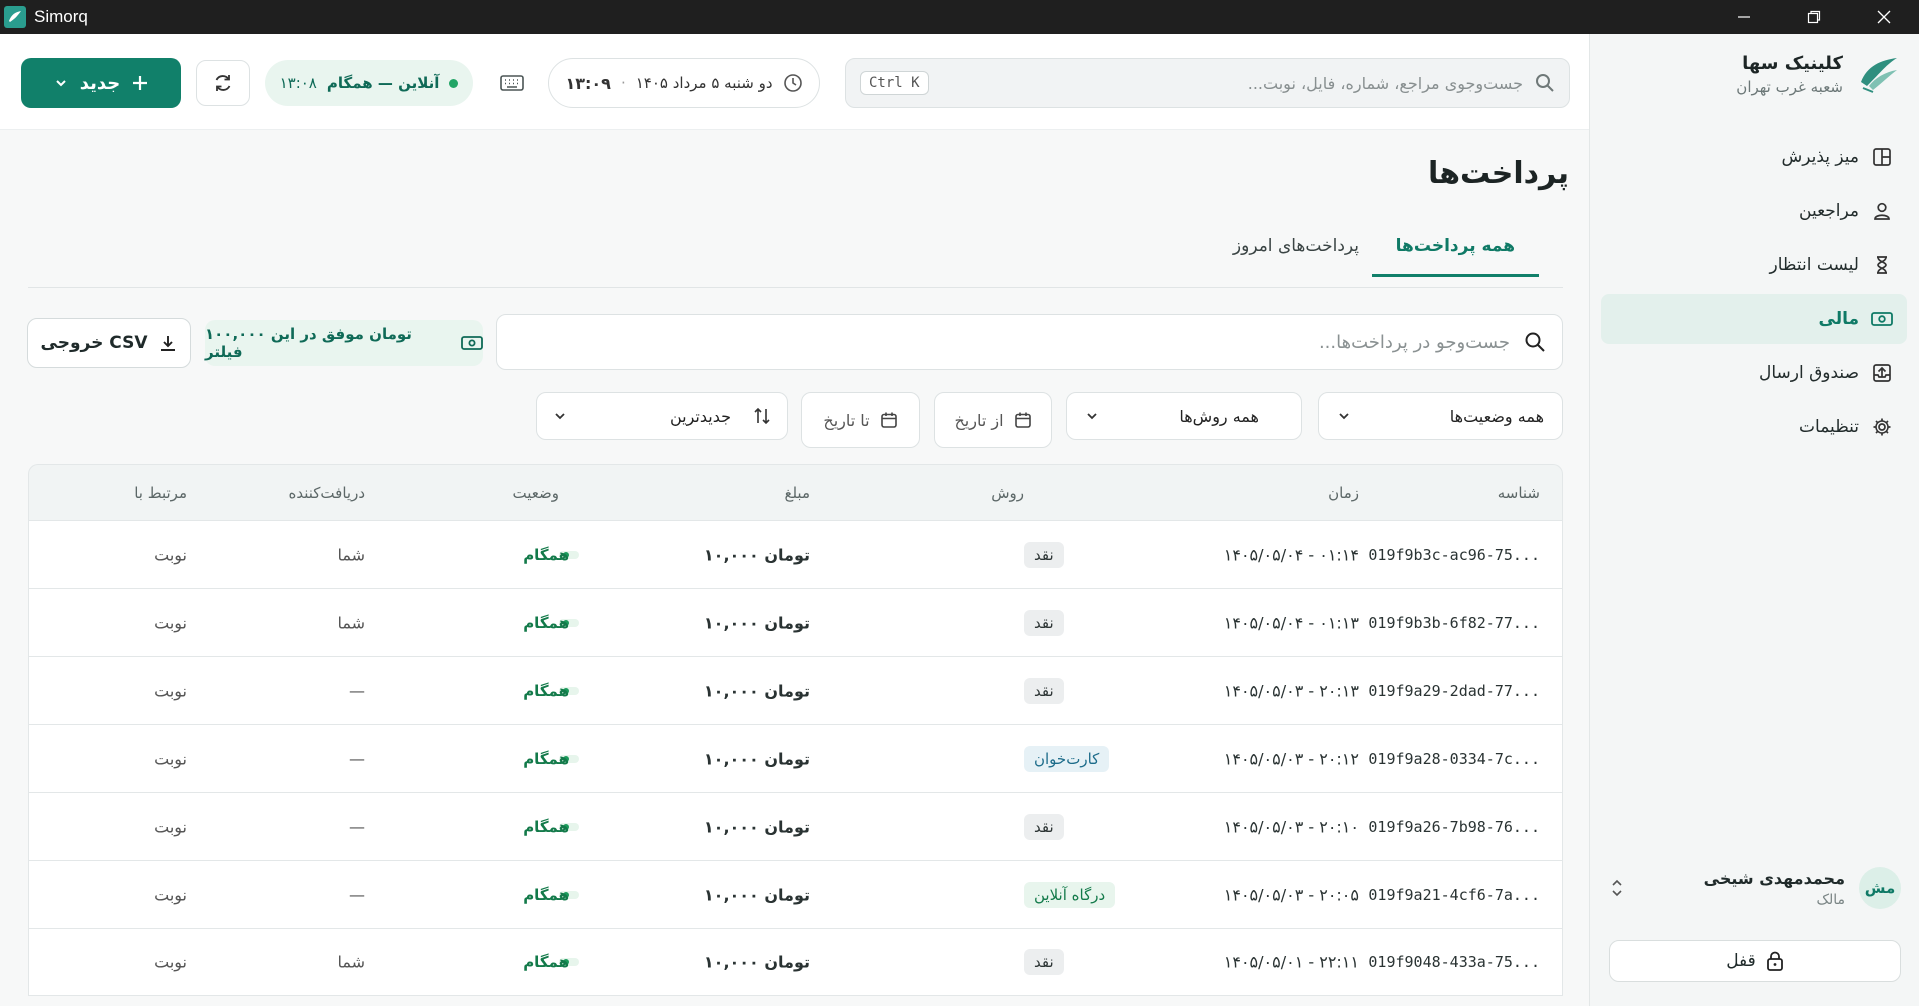 Image resolution: width=1919 pixels, height=1006 pixels. Describe the element at coordinates (1754, 373) in the screenshot. I see `sidebar-item-outbox: صندوق ارسال` at that location.